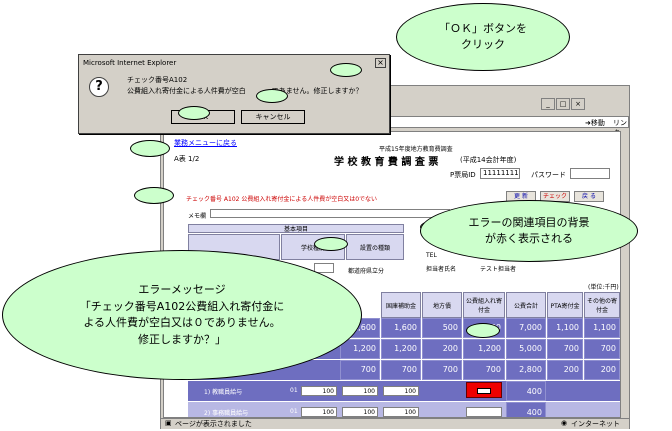  What do you see at coordinates (416, 149) in the screenshot?
I see `fiscal-title: 平成15年度地方教育費調査` at bounding box center [416, 149].